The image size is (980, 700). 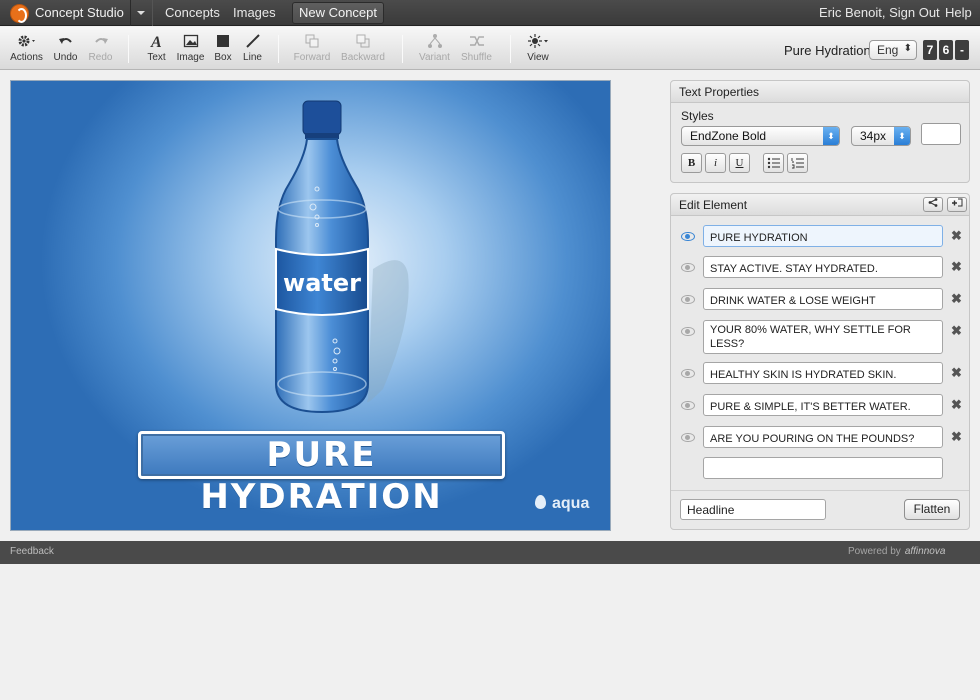 What do you see at coordinates (823, 236) in the screenshot?
I see `headline-option-input: PURE HYDRATION` at bounding box center [823, 236].